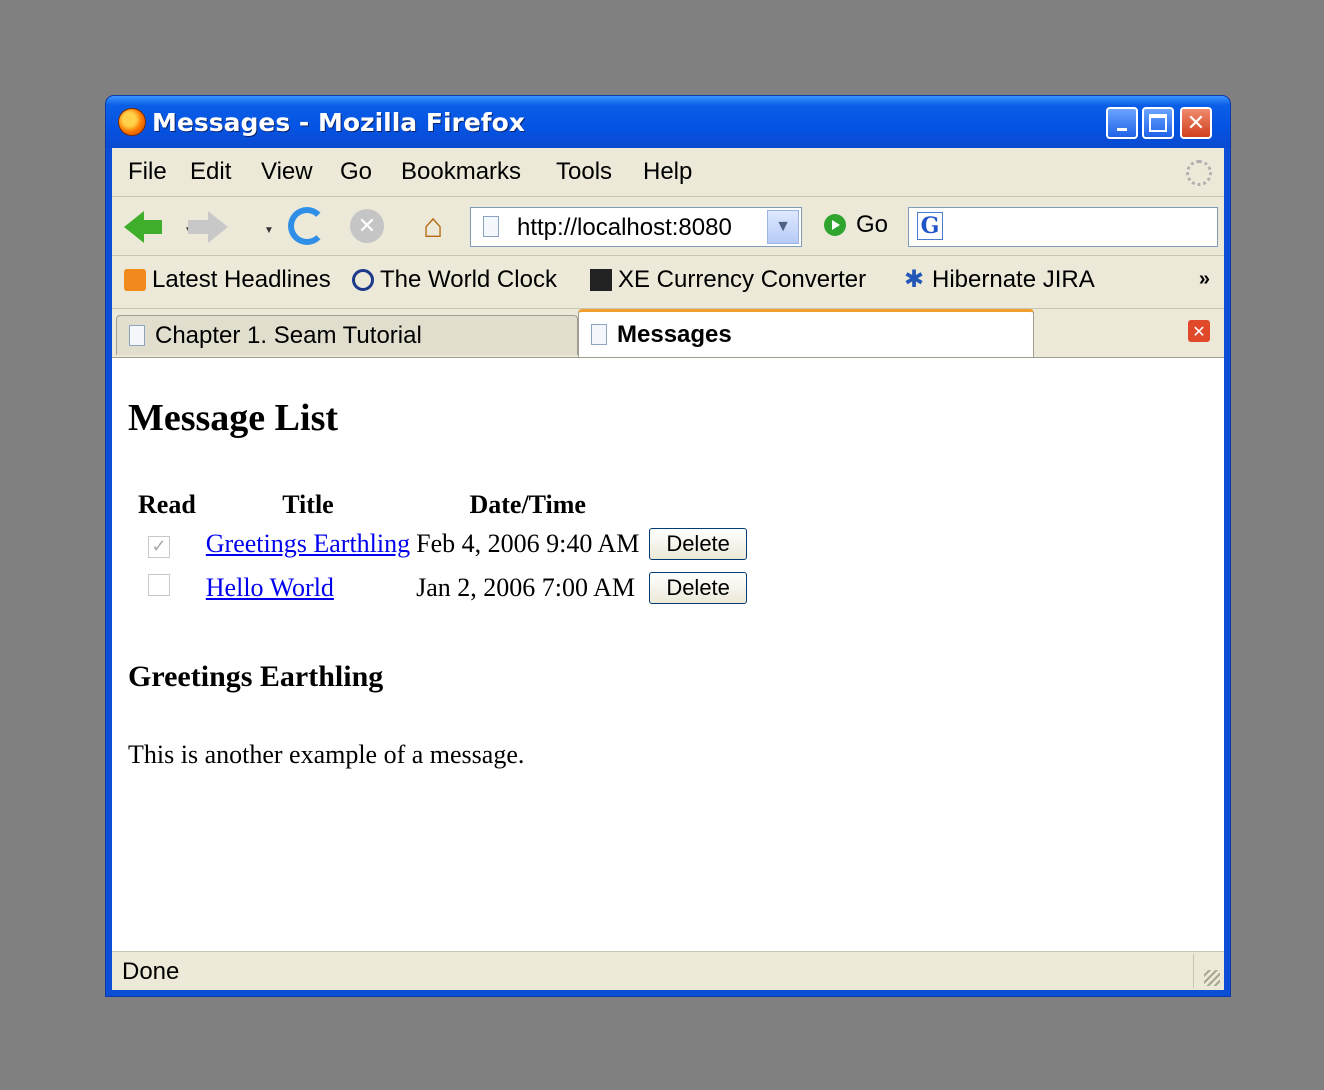 The width and height of the screenshot is (1324, 1090). What do you see at coordinates (338, 122) in the screenshot?
I see `window-title: Messages - Mozilla Firefox` at bounding box center [338, 122].